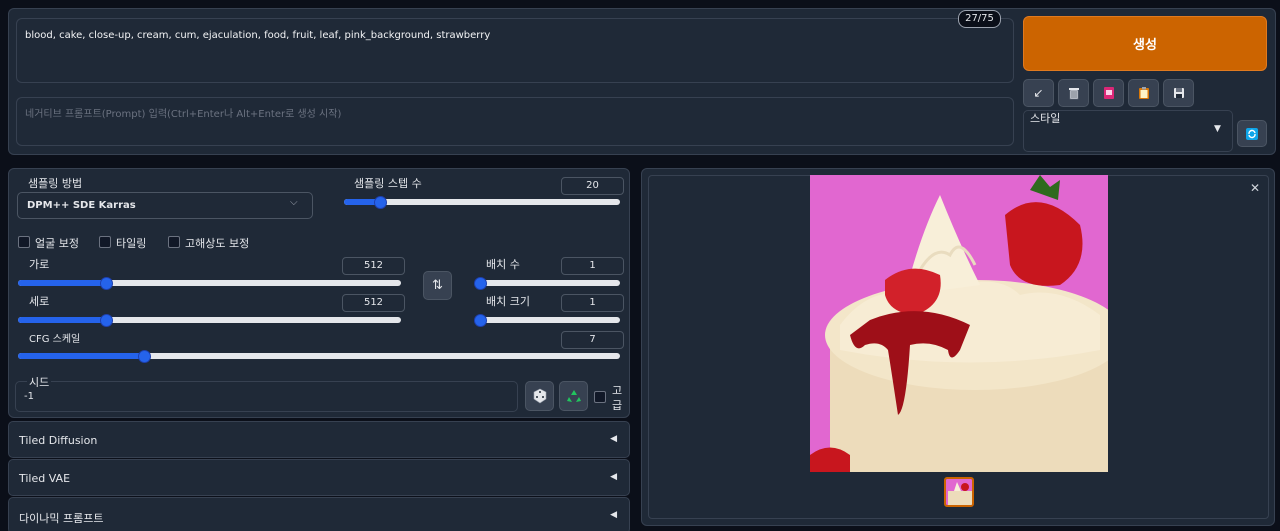 The width and height of the screenshot is (1280, 531). I want to click on batch-count-number-input: 1, so click(592, 266).